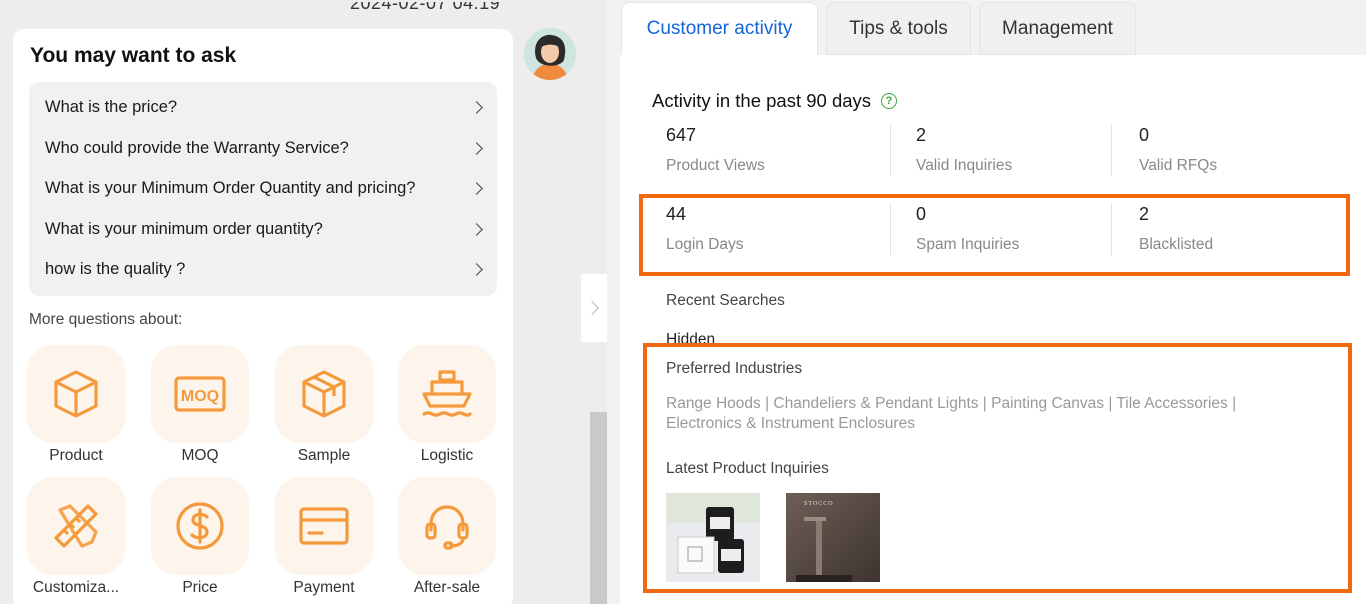  What do you see at coordinates (725, 300) in the screenshot?
I see `recent-searches-label: Recent Searches` at bounding box center [725, 300].